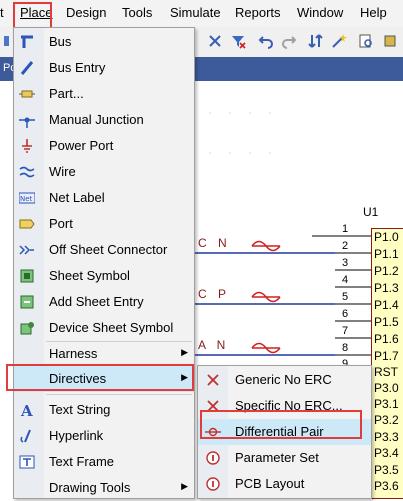  I want to click on menu-item-wire: Wire, so click(104, 172).